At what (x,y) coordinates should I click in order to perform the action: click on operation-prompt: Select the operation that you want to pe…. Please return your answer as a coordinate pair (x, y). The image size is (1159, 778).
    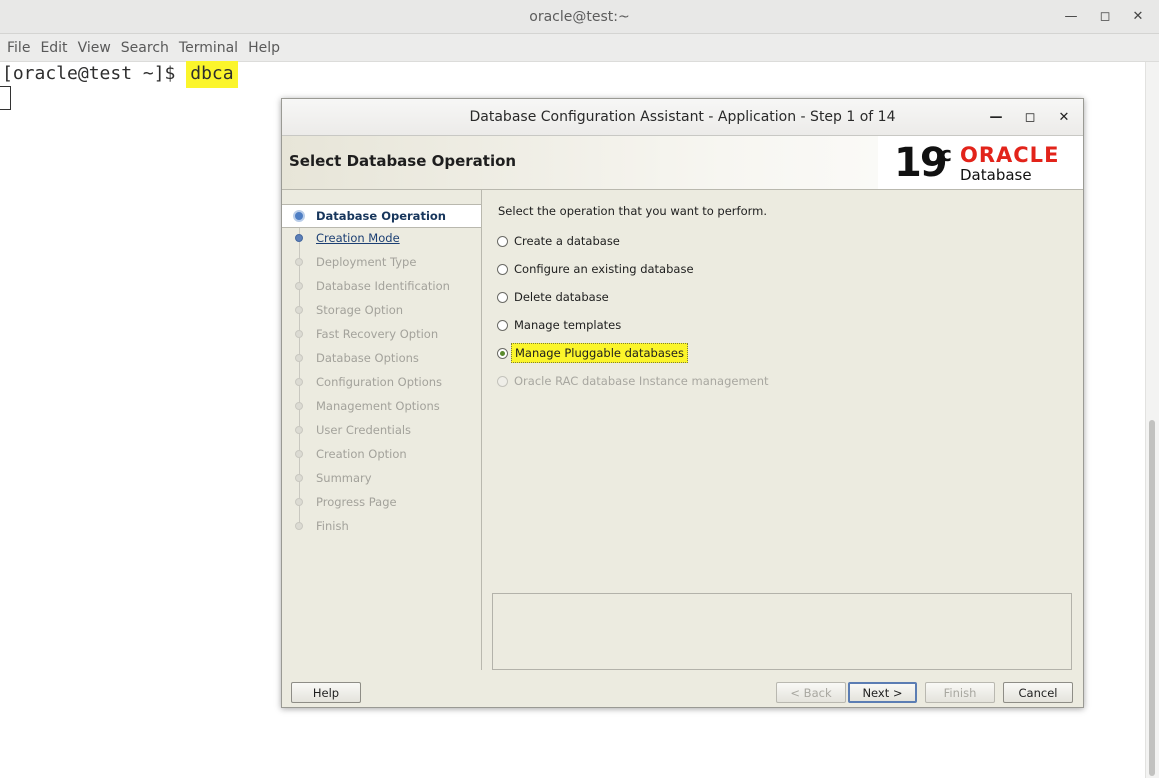
    Looking at the image, I should click on (633, 211).